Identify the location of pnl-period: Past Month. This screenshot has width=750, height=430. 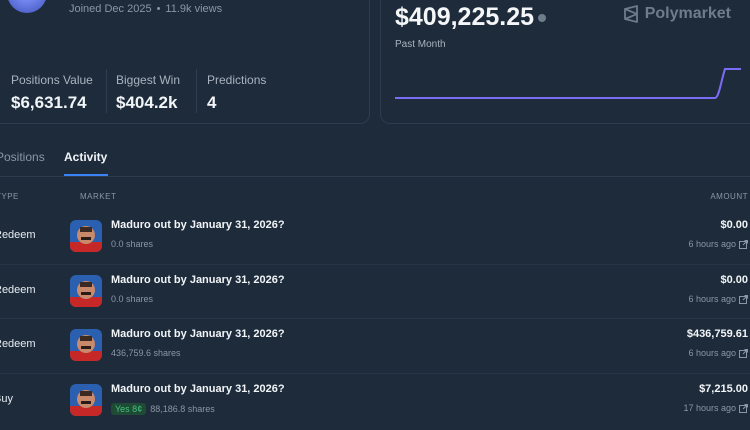
(420, 44).